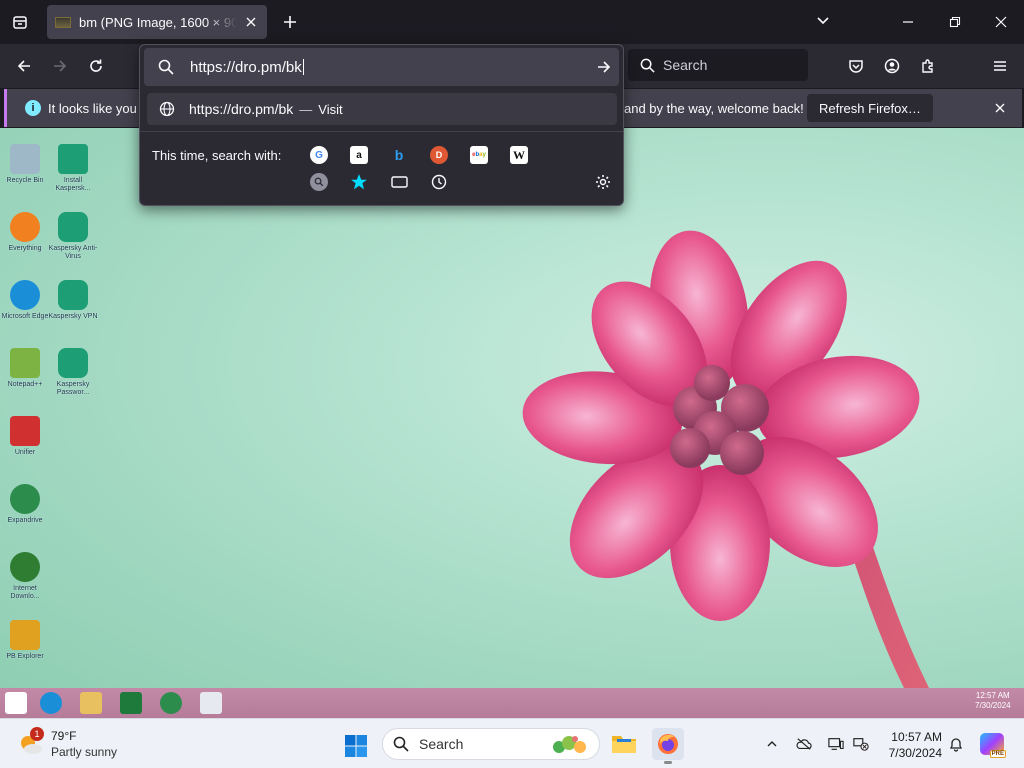 This screenshot has width=1024, height=768. Describe the element at coordinates (60, 66) in the screenshot. I see `forward-arrow-icon` at that location.